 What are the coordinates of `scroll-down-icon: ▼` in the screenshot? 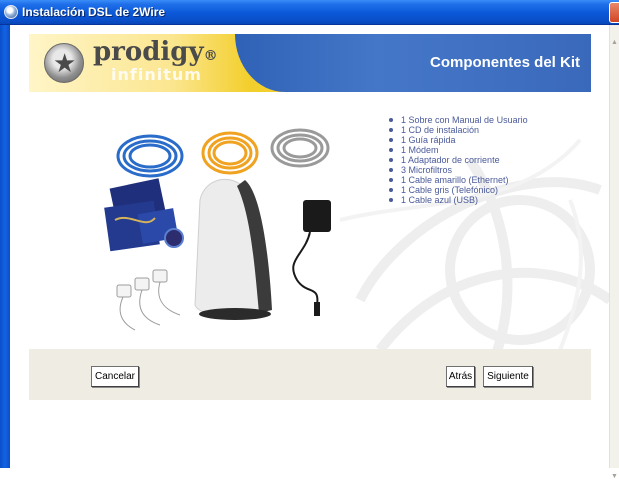 It's located at (615, 477).